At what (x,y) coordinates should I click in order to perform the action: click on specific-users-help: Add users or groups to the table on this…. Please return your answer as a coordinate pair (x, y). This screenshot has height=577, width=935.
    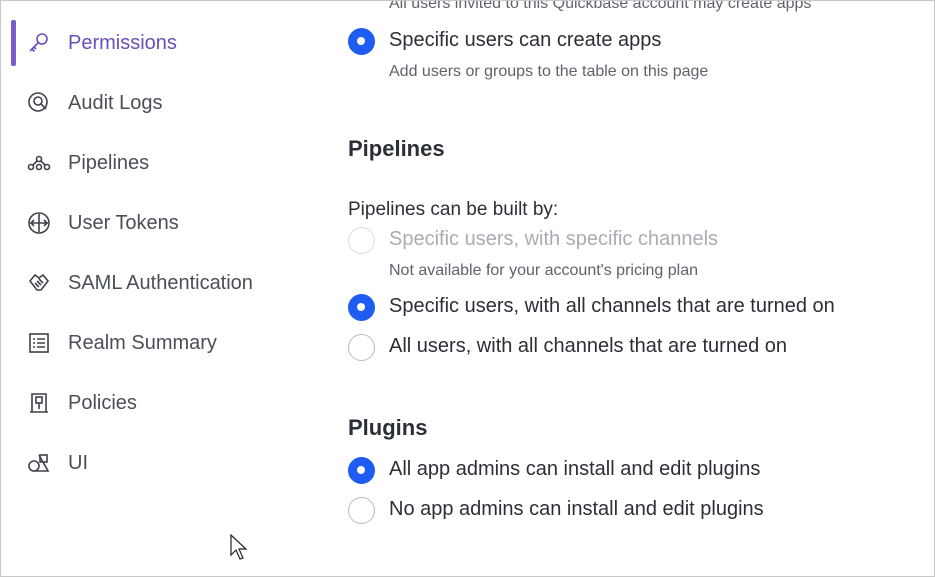
    Looking at the image, I should click on (549, 71).